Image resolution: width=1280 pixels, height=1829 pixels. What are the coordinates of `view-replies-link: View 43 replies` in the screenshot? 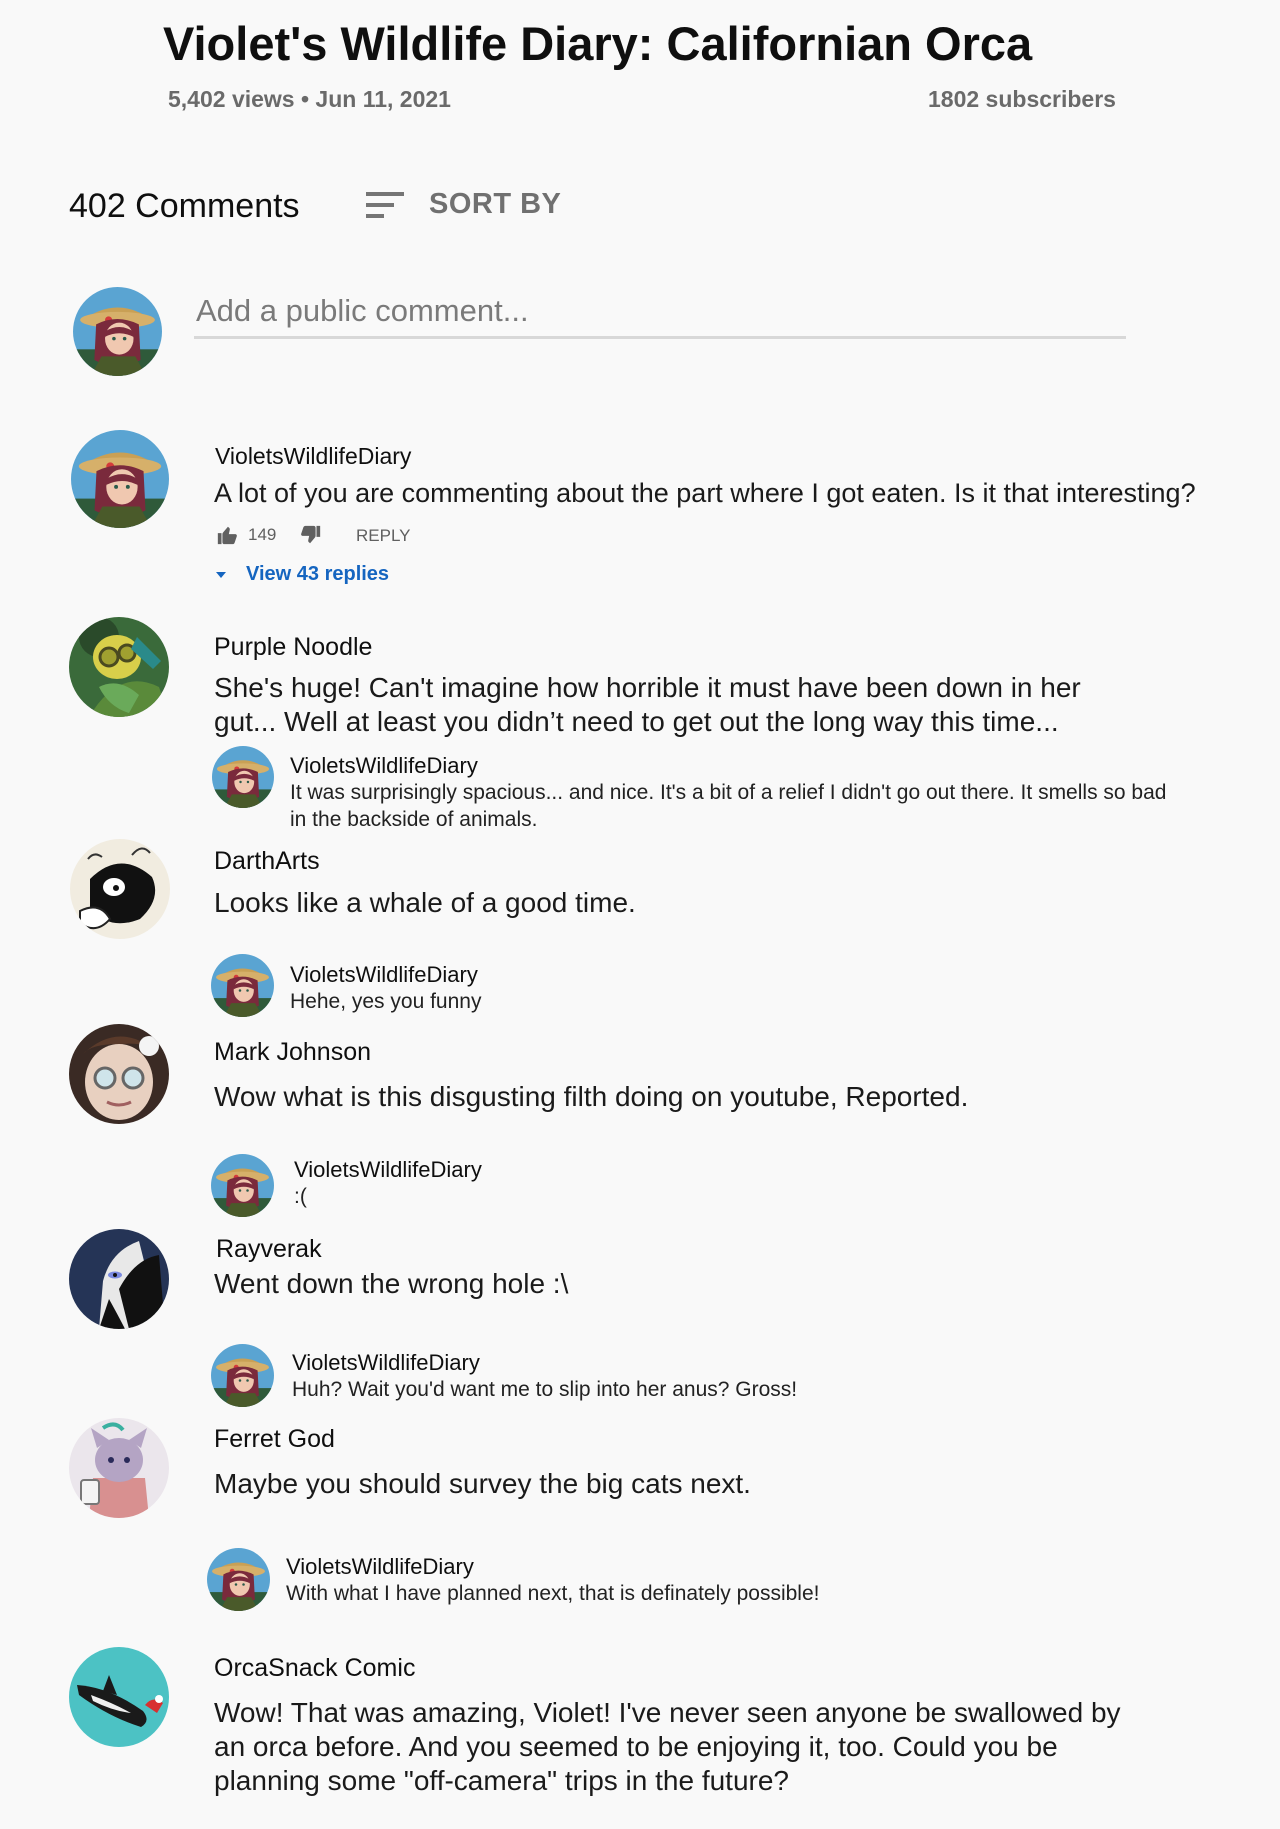 It's located at (317, 574).